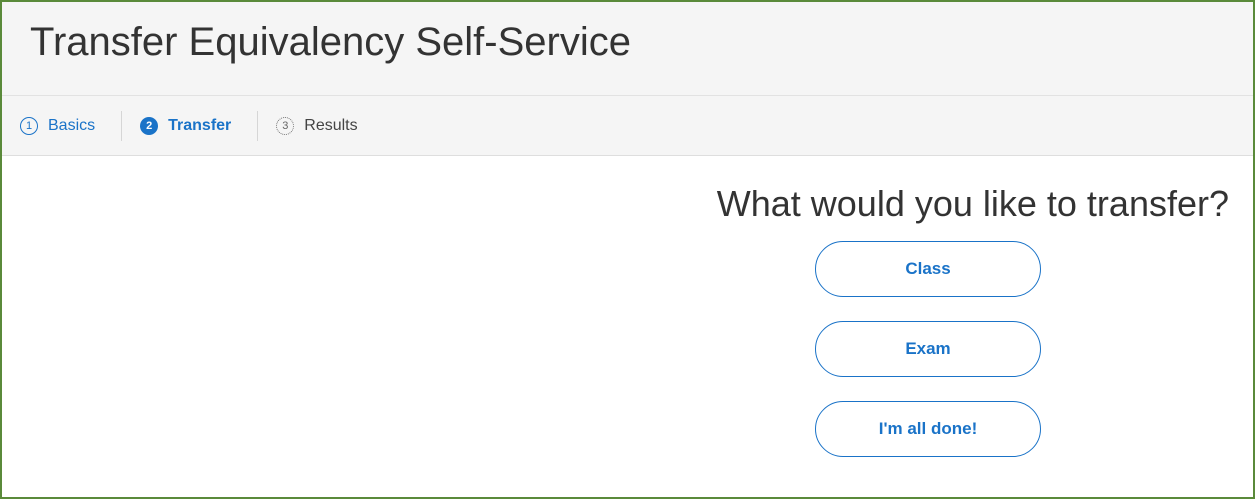 This screenshot has height=499, width=1255. I want to click on step-number-icon: 3, so click(285, 125).